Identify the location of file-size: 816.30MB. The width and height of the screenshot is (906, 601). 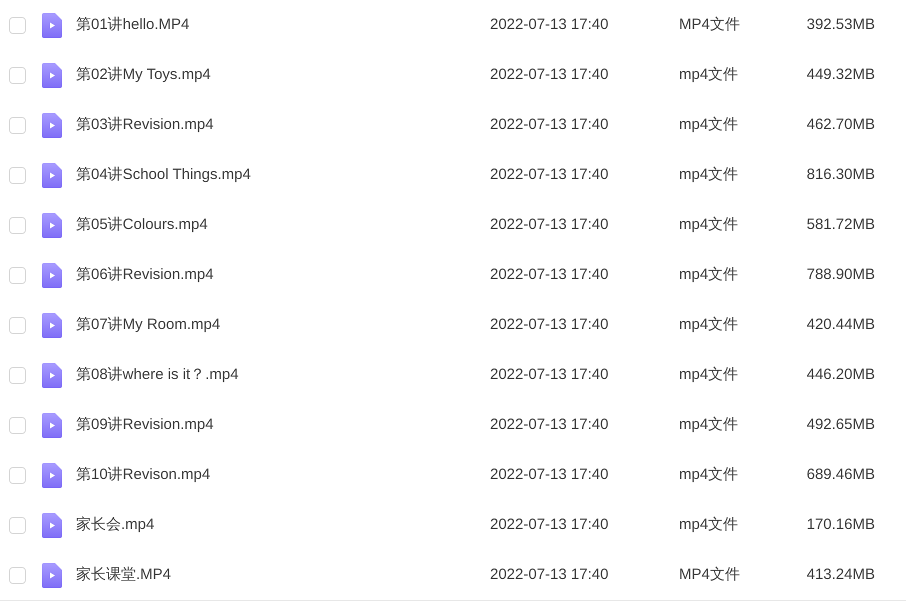
(840, 174).